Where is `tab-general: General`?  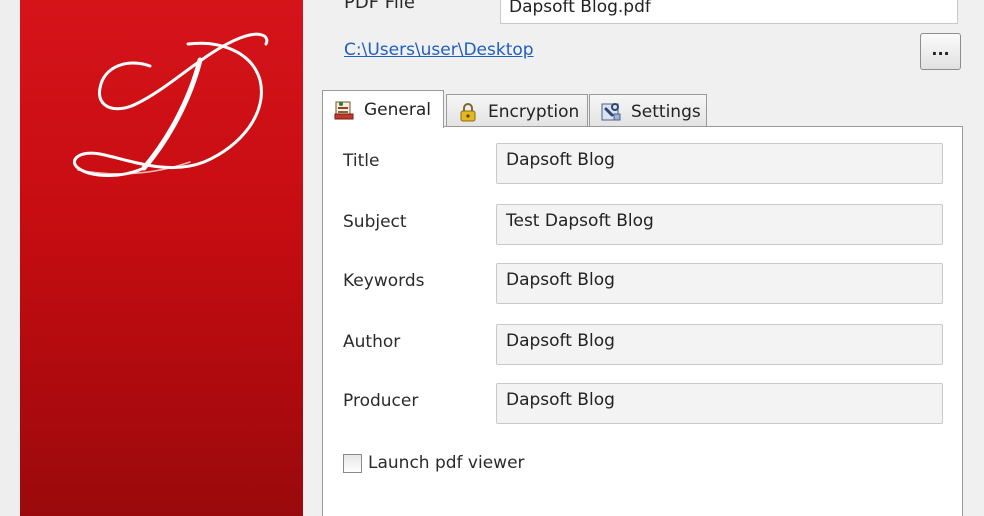 tab-general: General is located at coordinates (383, 109).